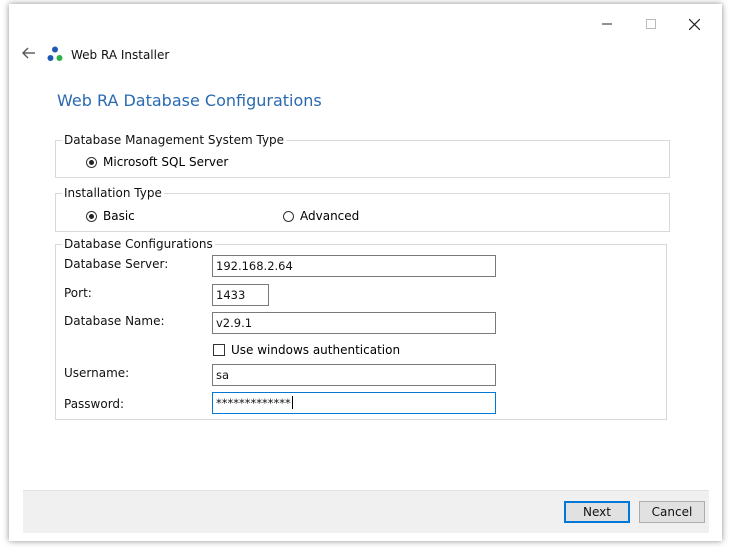 This screenshot has height=554, width=733. I want to click on windows-authentication-checkbox: Use windows authentication, so click(306, 350).